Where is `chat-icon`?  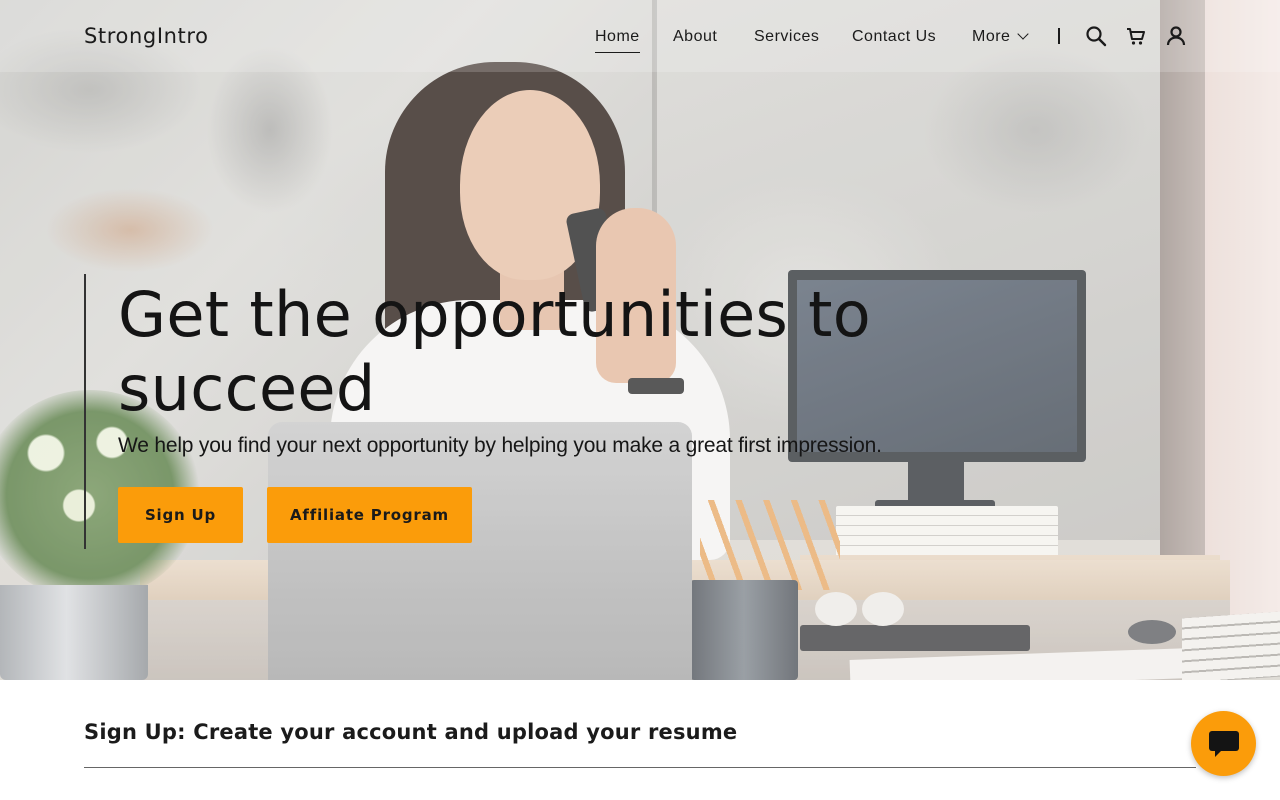 chat-icon is located at coordinates (1223, 743).